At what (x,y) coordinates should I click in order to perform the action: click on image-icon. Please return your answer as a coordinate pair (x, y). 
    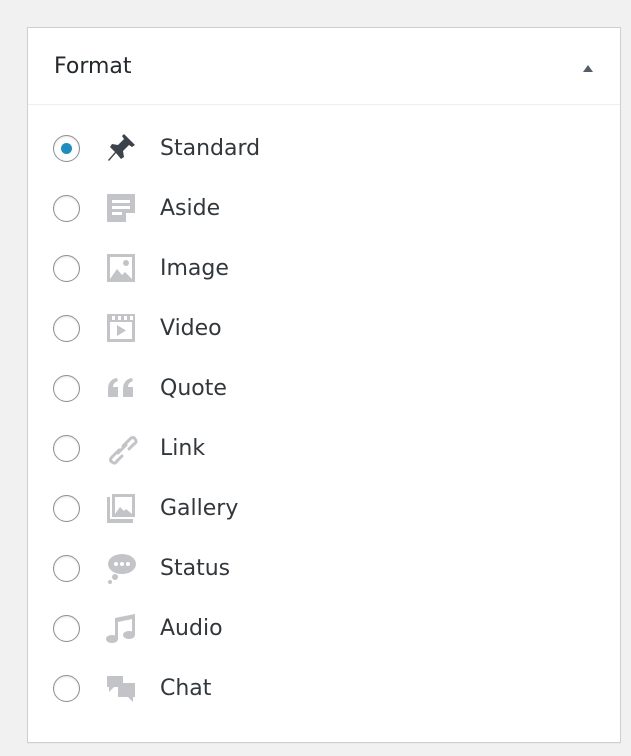
    Looking at the image, I should click on (121, 268).